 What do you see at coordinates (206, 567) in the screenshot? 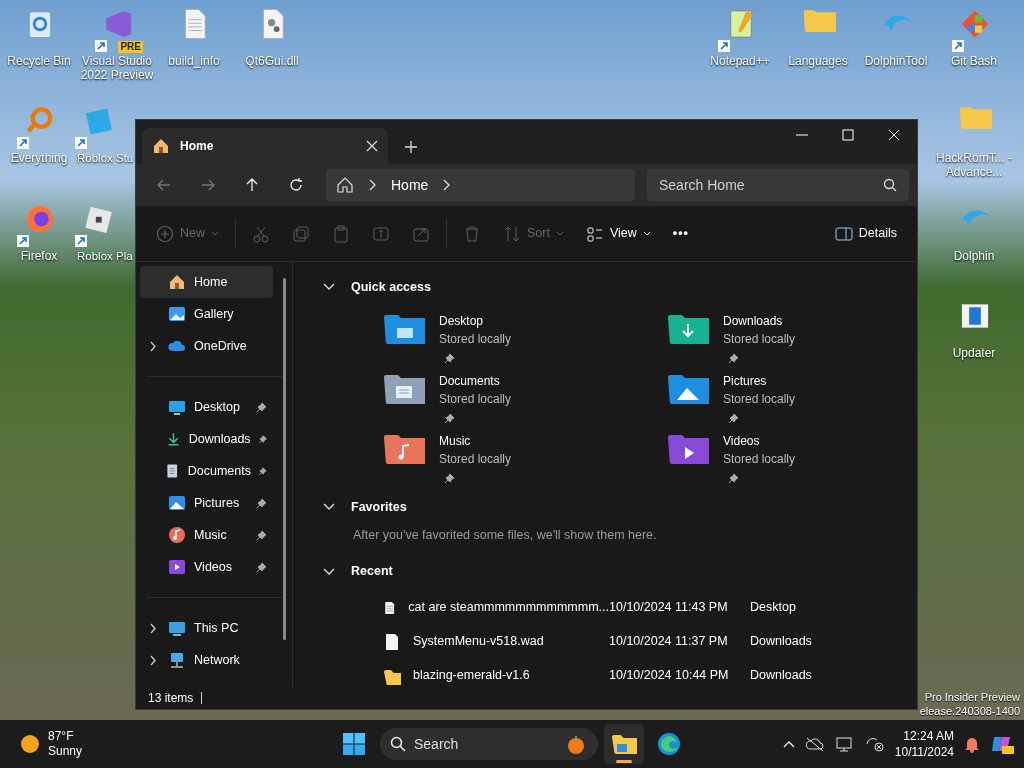
I see `nav-item: Videos` at bounding box center [206, 567].